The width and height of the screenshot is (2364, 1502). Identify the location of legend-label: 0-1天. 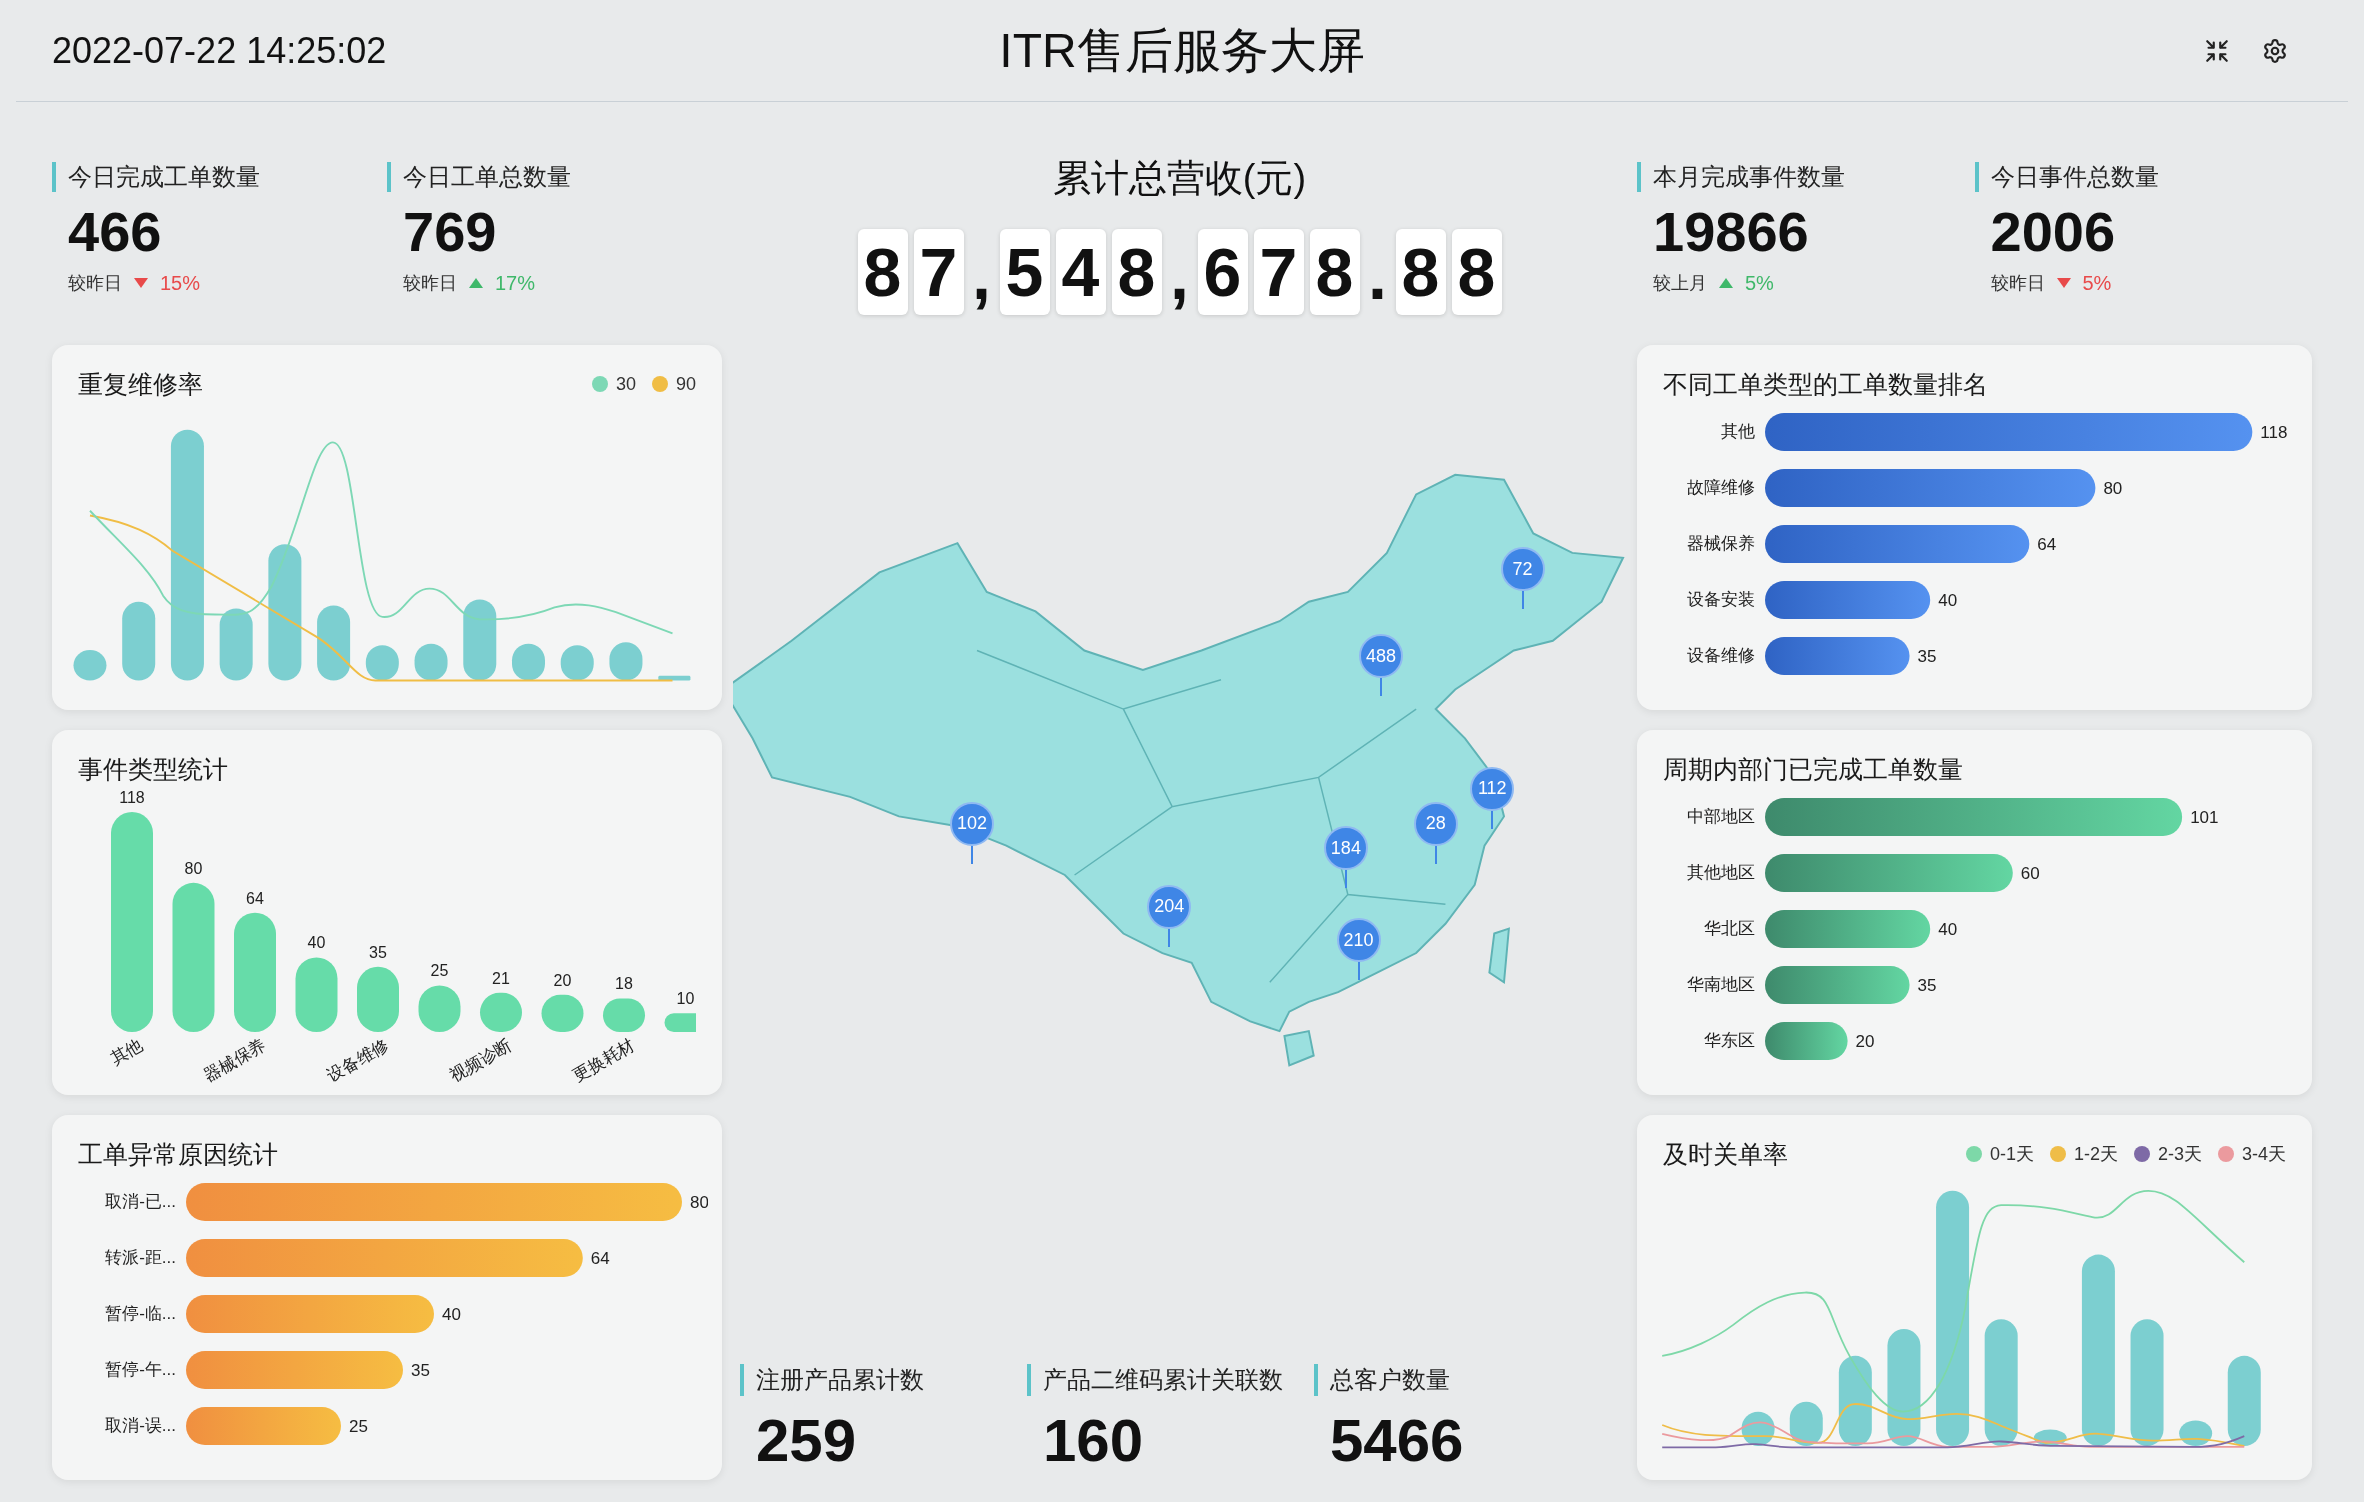
(2011, 1154).